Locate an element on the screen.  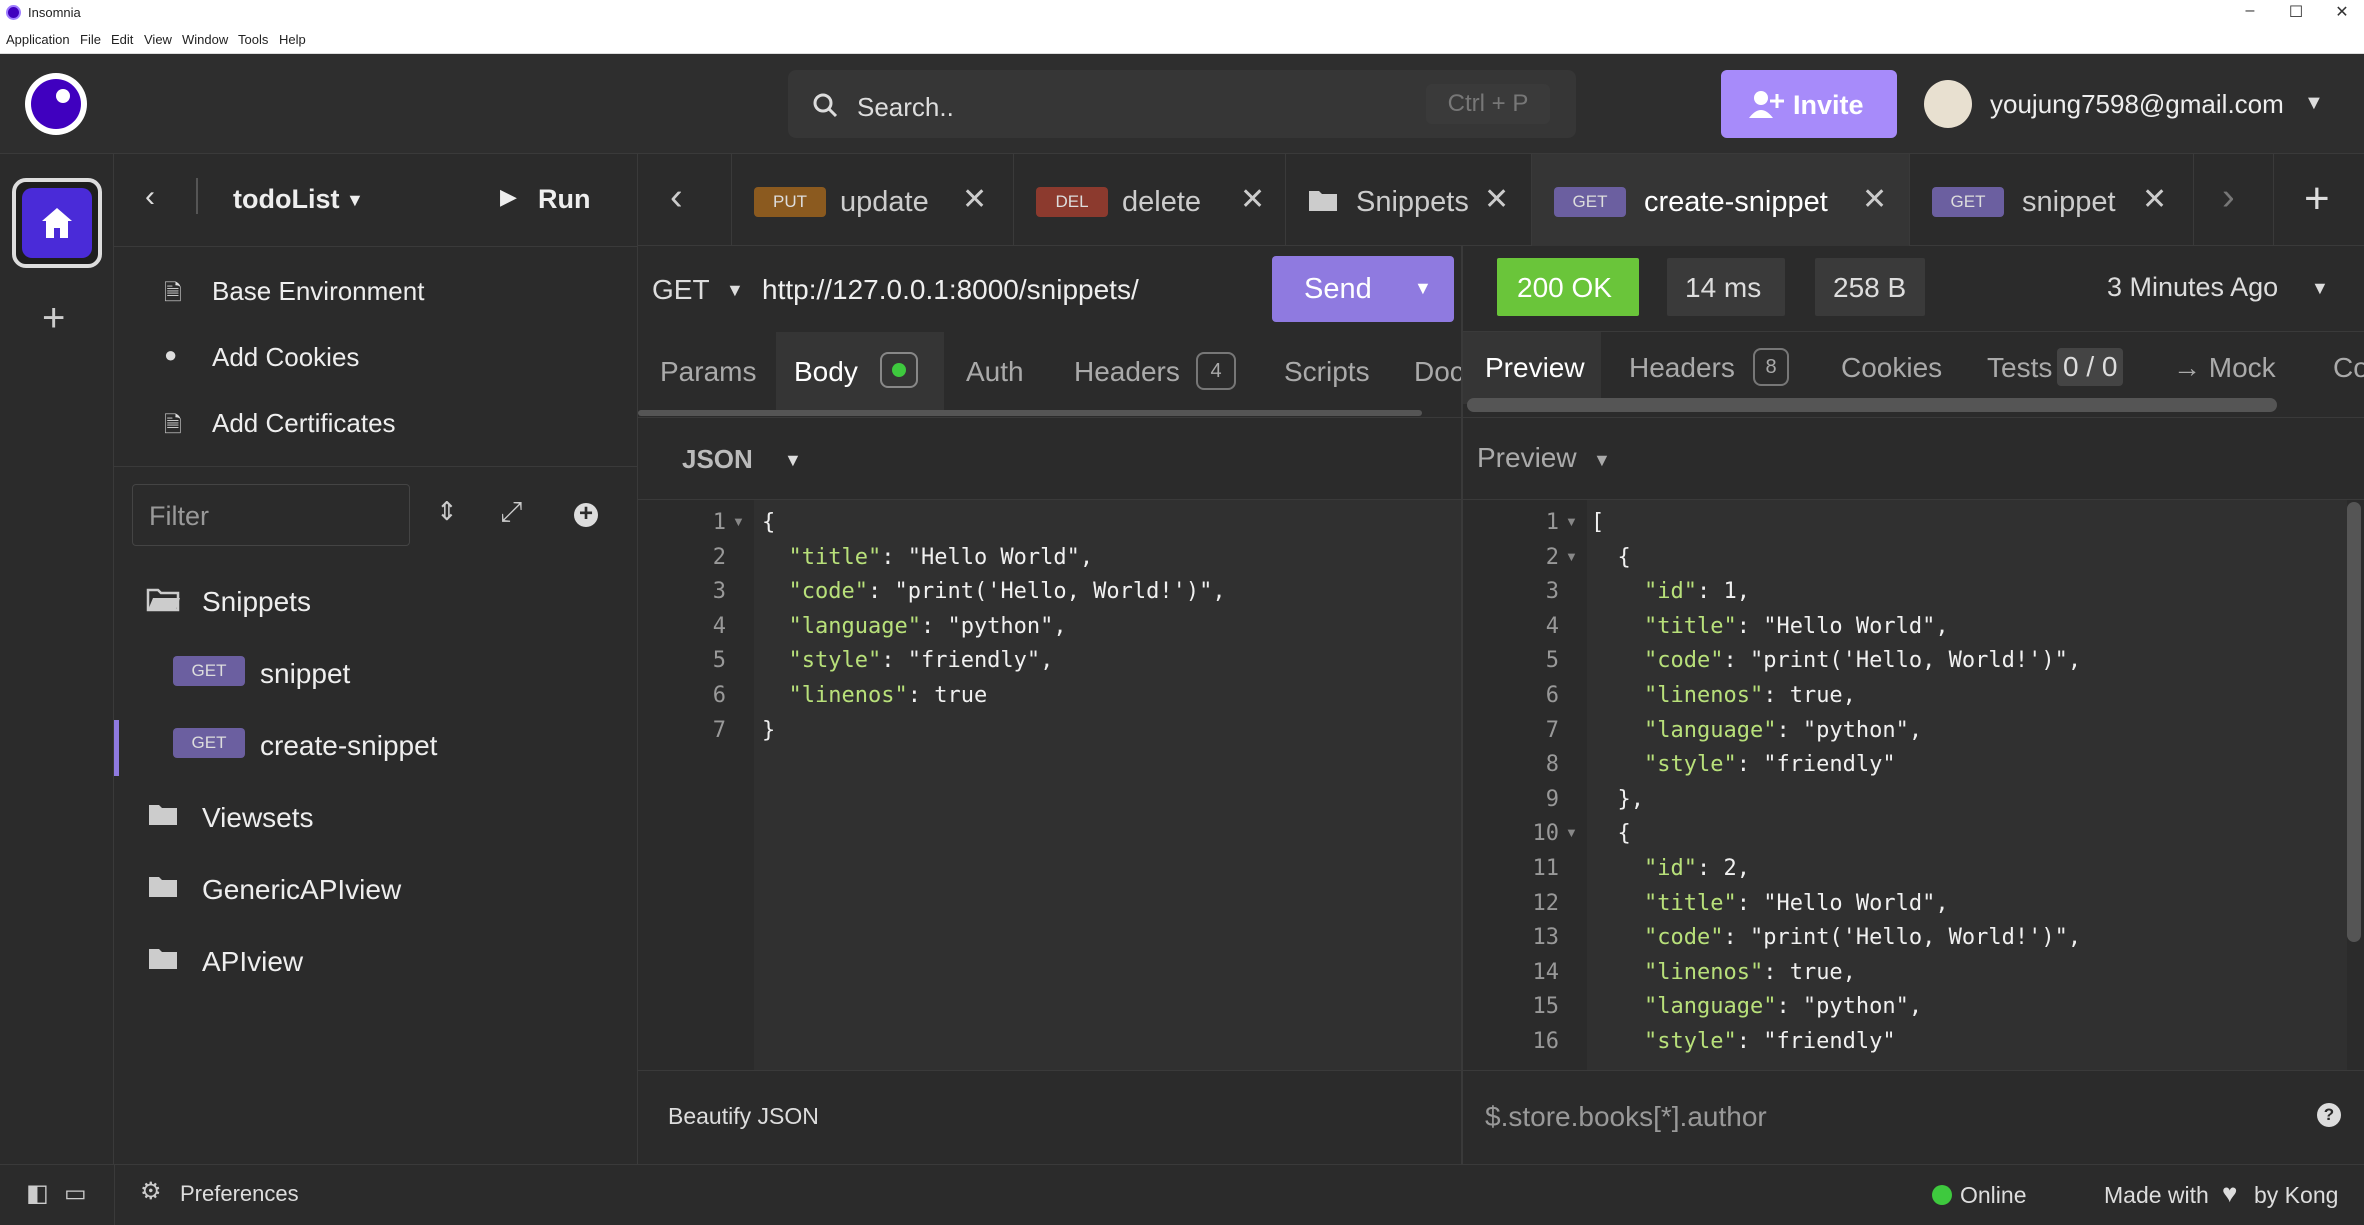
format-chevron-down-icon: ▼ is located at coordinates (793, 460).